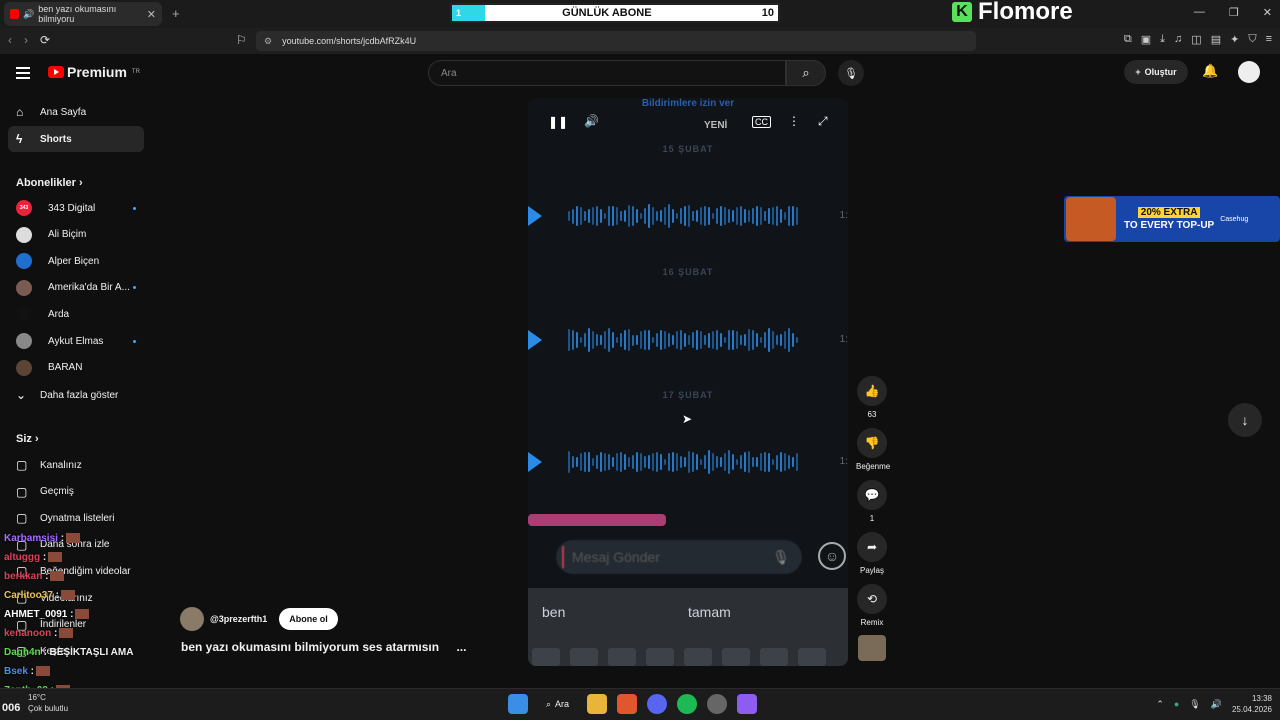  What do you see at coordinates (687, 704) in the screenshot?
I see `spotify-icon` at bounding box center [687, 704].